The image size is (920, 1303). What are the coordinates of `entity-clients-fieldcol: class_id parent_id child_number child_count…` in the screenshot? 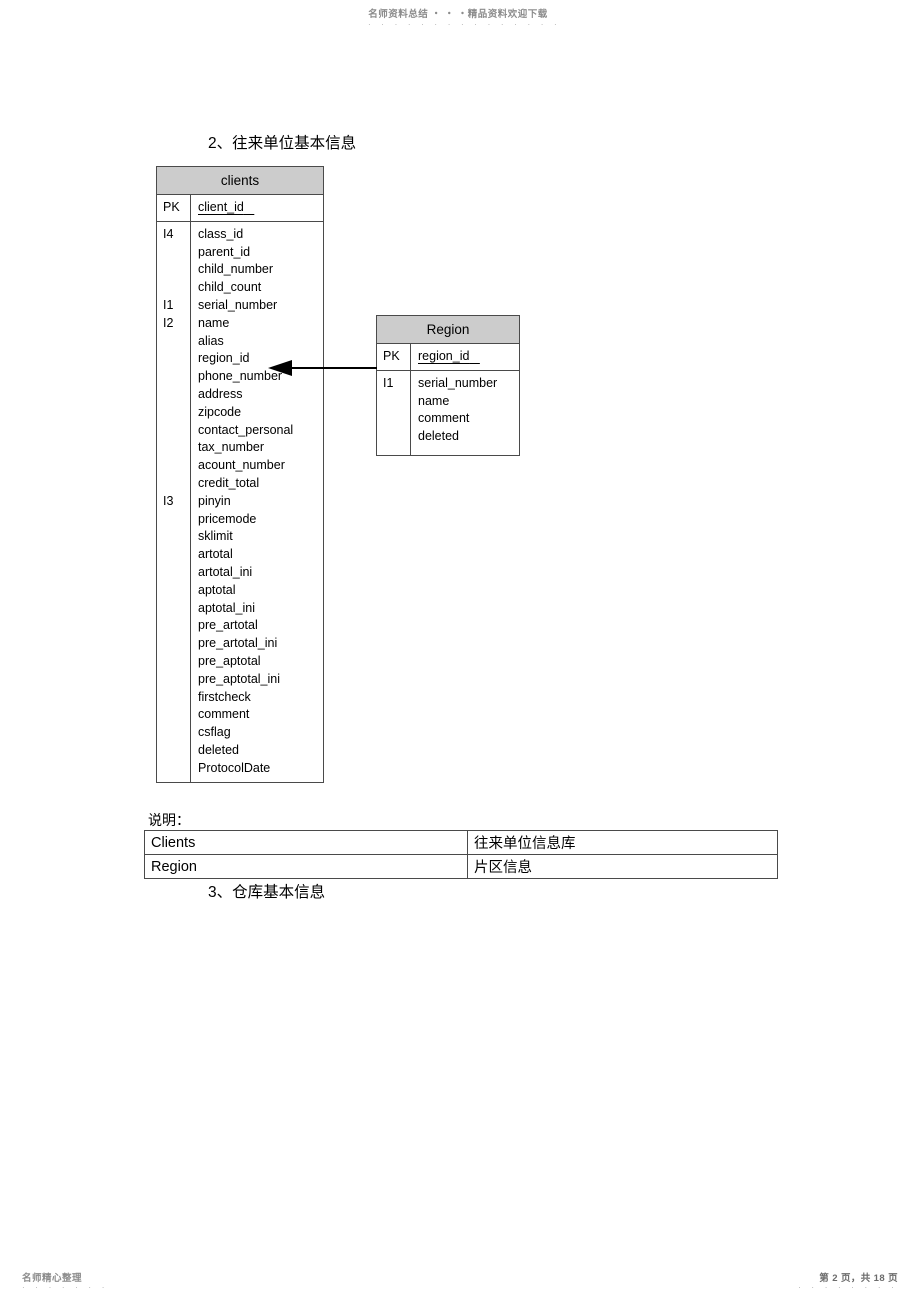 It's located at (257, 502).